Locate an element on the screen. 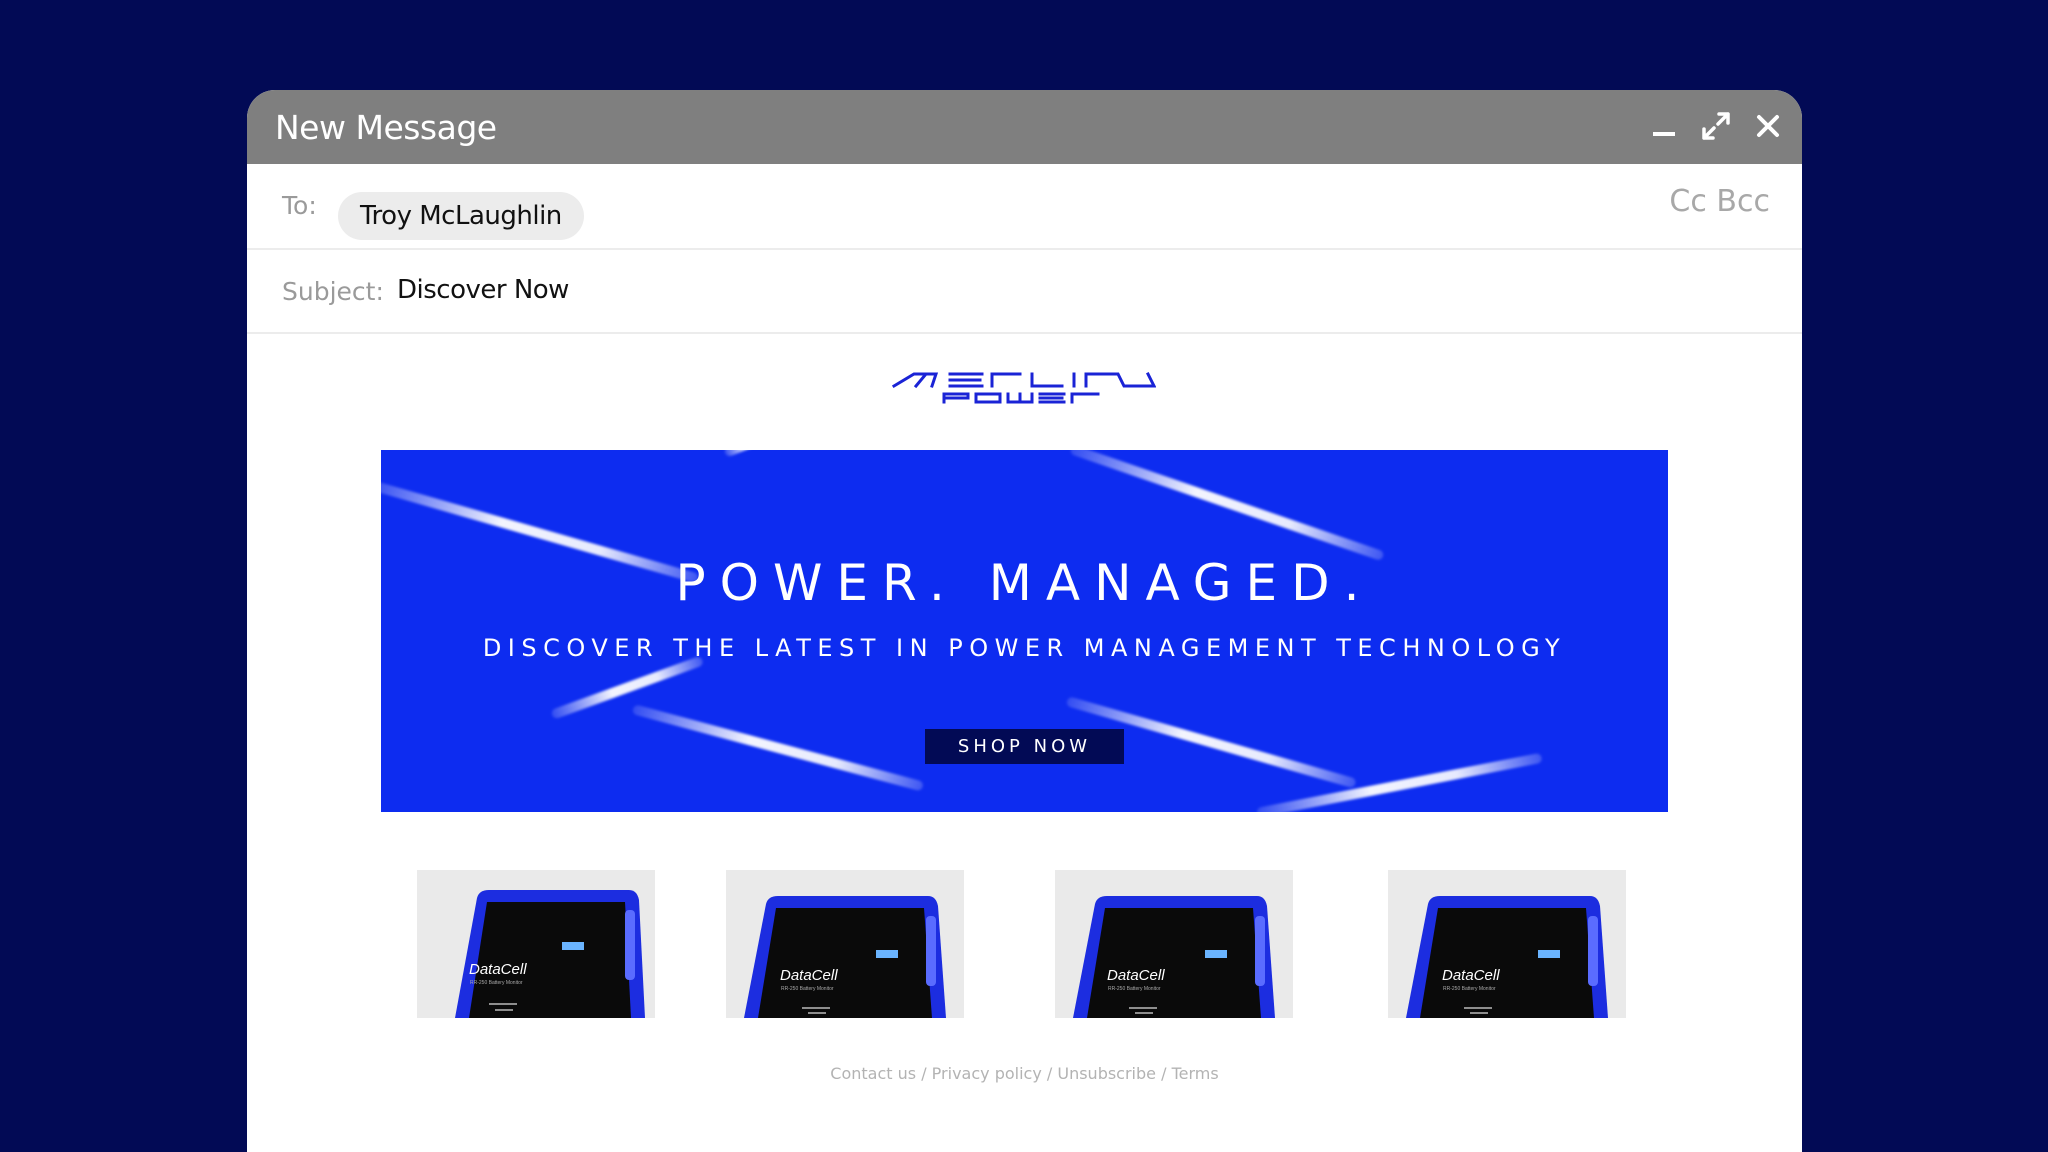  shop-now-button: SHOP NOW is located at coordinates (1024, 746).